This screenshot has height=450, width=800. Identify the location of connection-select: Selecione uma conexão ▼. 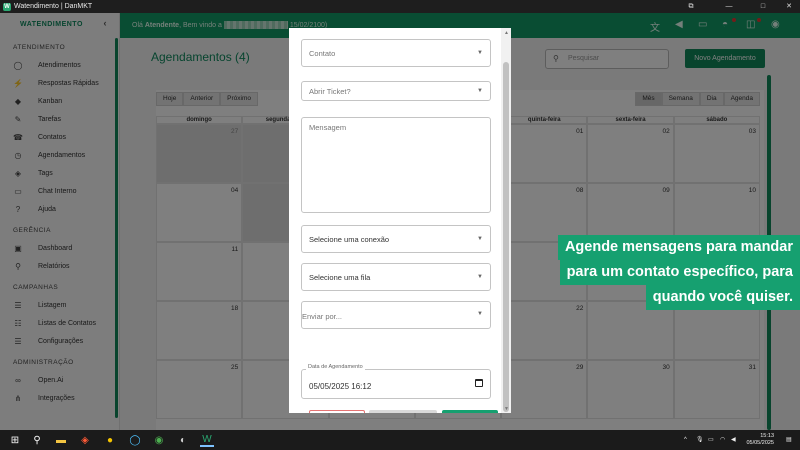
(396, 239).